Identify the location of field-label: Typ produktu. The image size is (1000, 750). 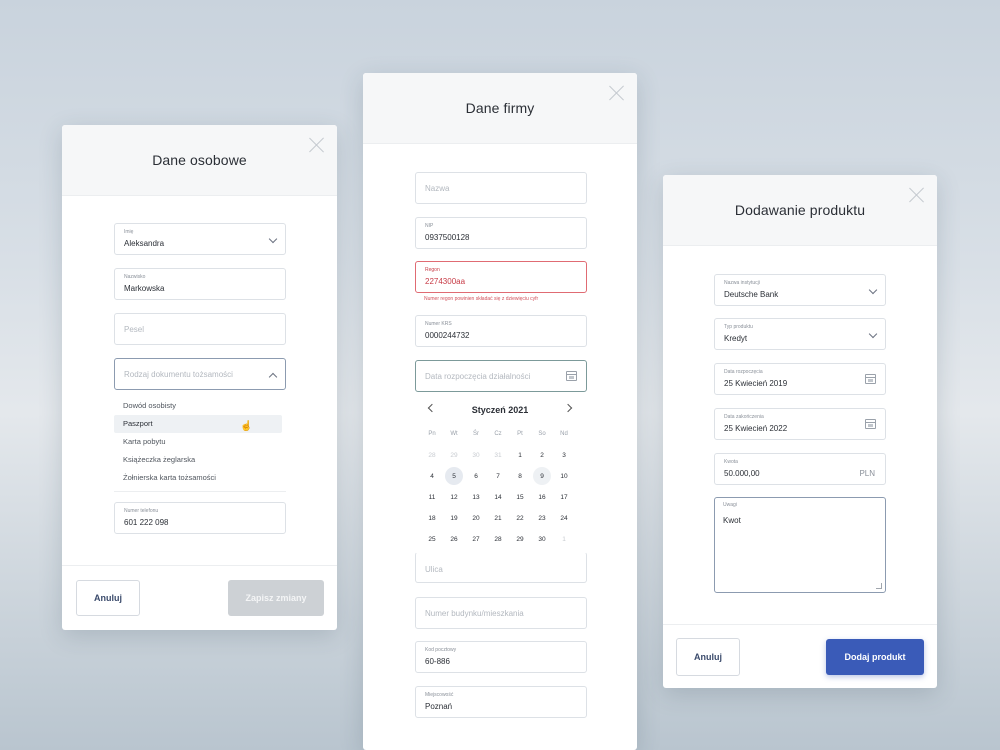
(738, 327).